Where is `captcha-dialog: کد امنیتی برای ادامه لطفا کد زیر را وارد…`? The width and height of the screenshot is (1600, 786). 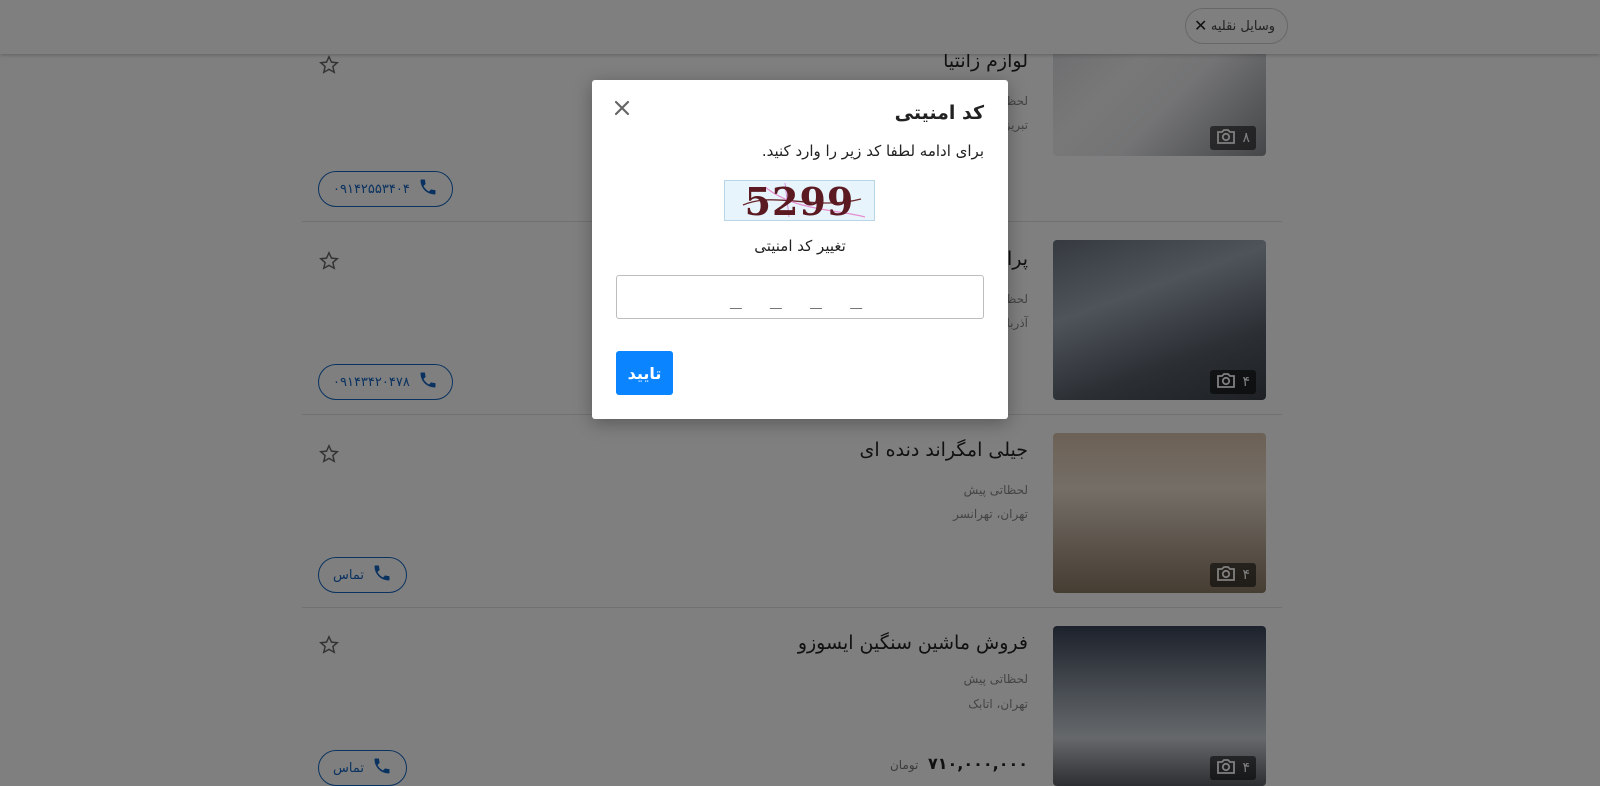
captcha-dialog: کد امنیتی برای ادامه لطفا کد زیر را وارد… is located at coordinates (800, 249).